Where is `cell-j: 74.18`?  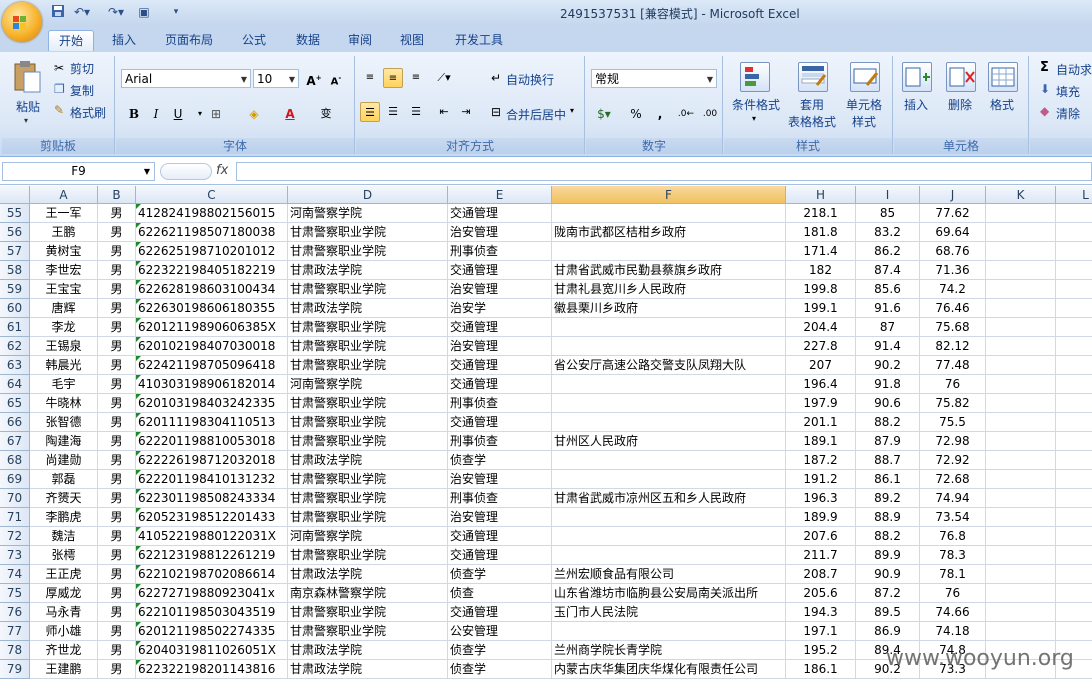
cell-j: 74.18 is located at coordinates (953, 631).